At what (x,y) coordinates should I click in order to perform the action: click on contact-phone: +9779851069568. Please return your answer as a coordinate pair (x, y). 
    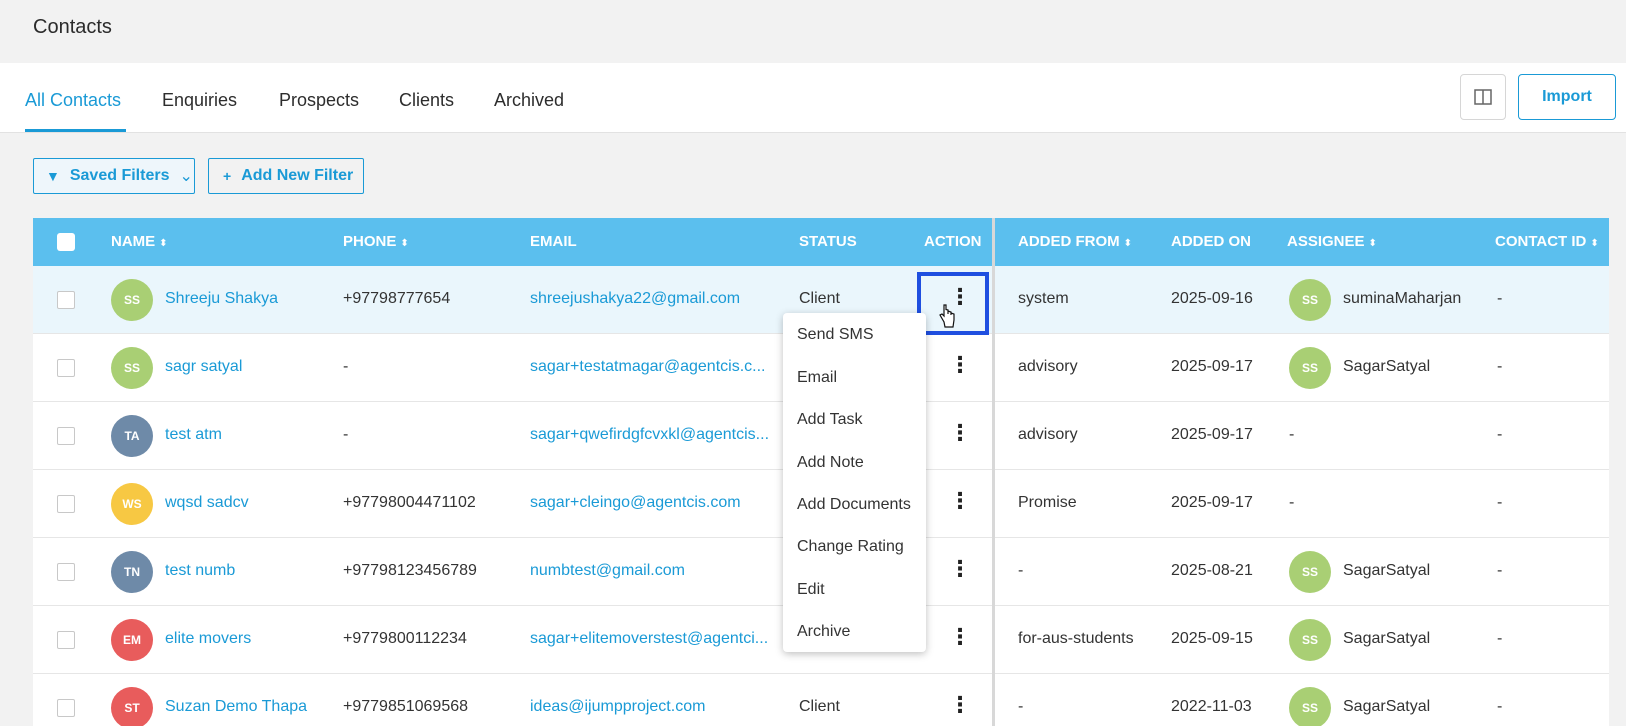
    Looking at the image, I should click on (406, 706).